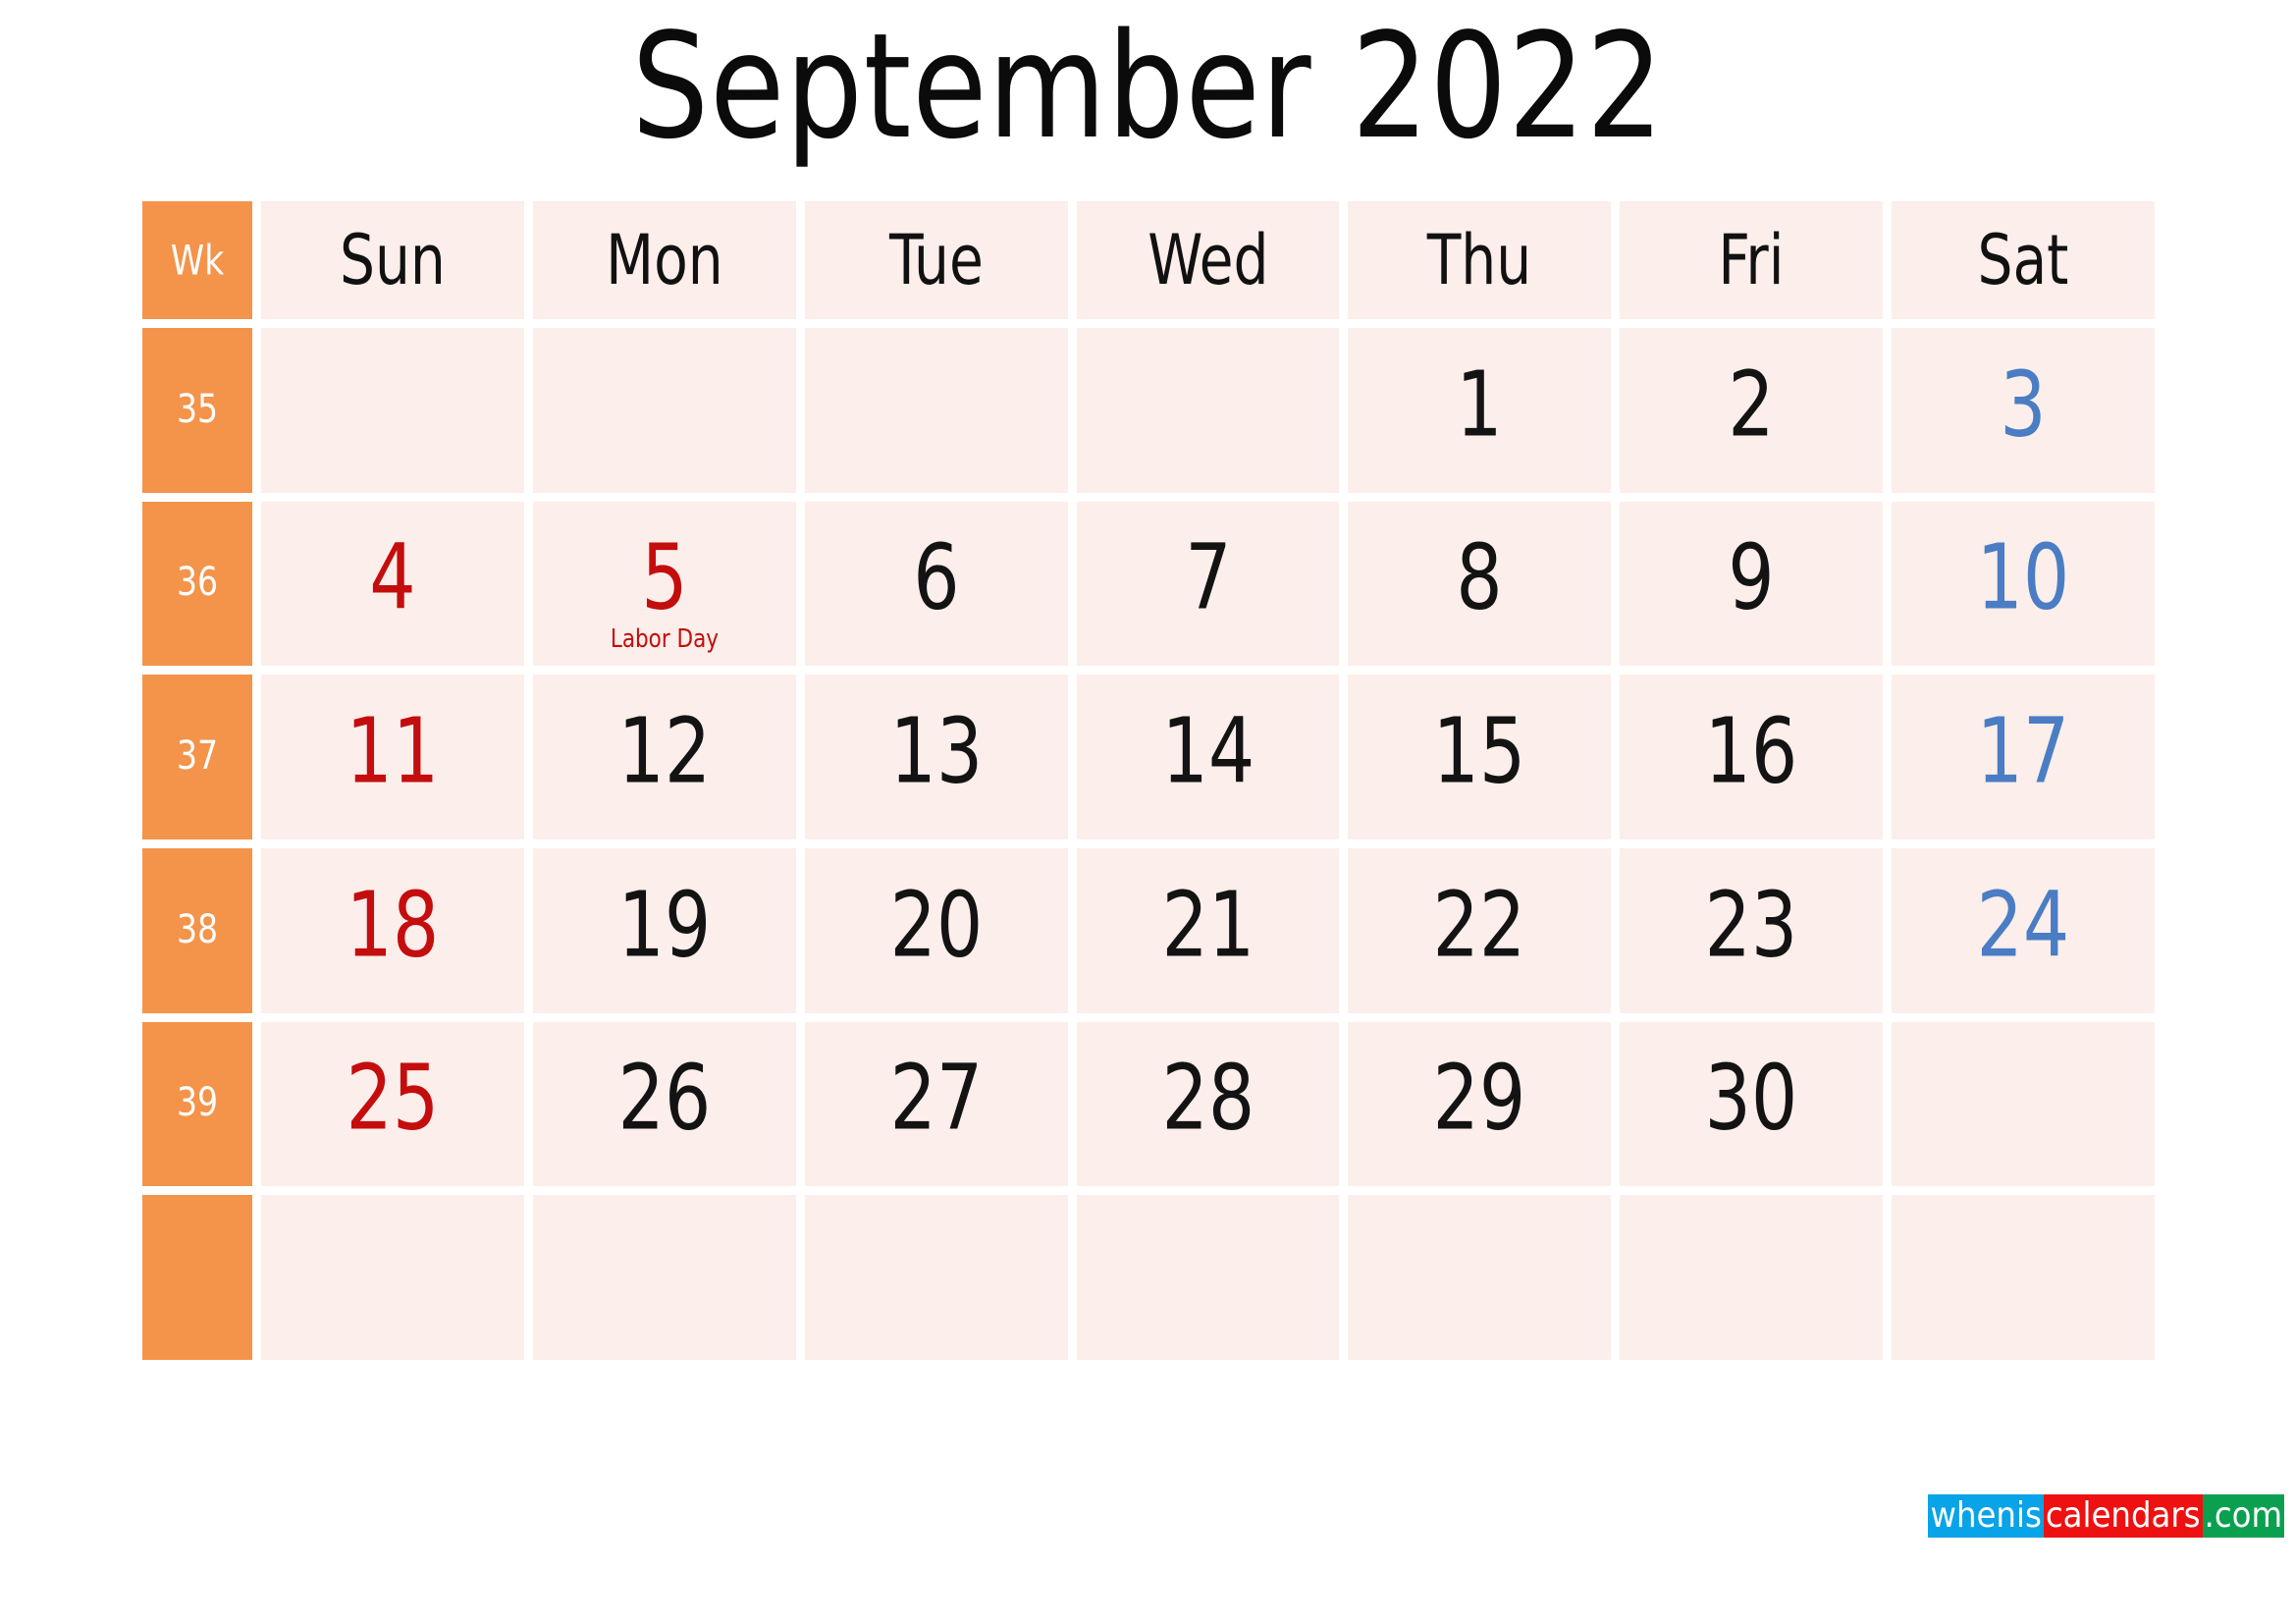 This screenshot has width=2296, height=1624. I want to click on day-number: 26, so click(664, 1098).